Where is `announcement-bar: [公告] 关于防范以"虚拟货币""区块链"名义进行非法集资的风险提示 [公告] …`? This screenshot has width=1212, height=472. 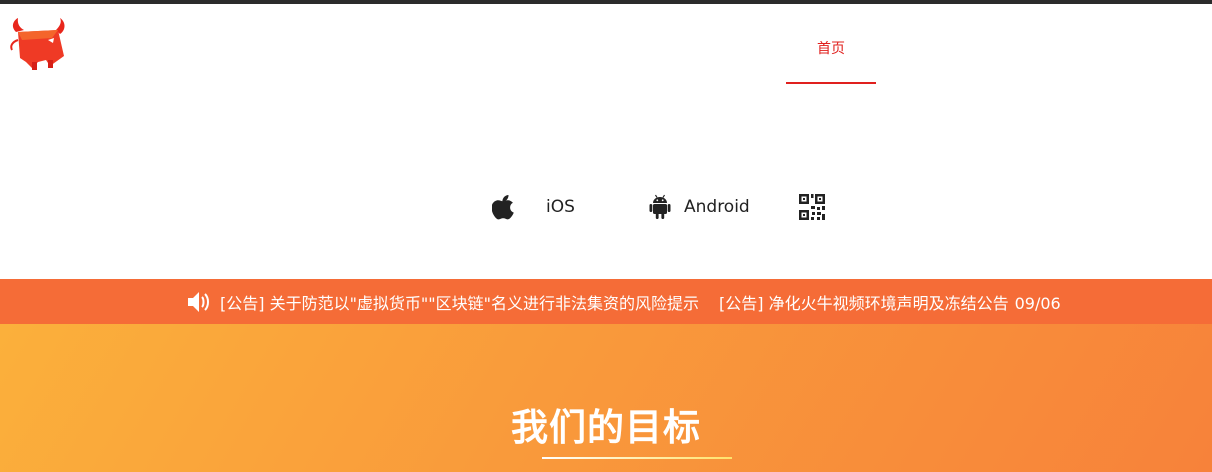
announcement-bar: [公告] 关于防范以"虚拟货币""区块链"名义进行非法集资的风险提示 [公告] … is located at coordinates (606, 301).